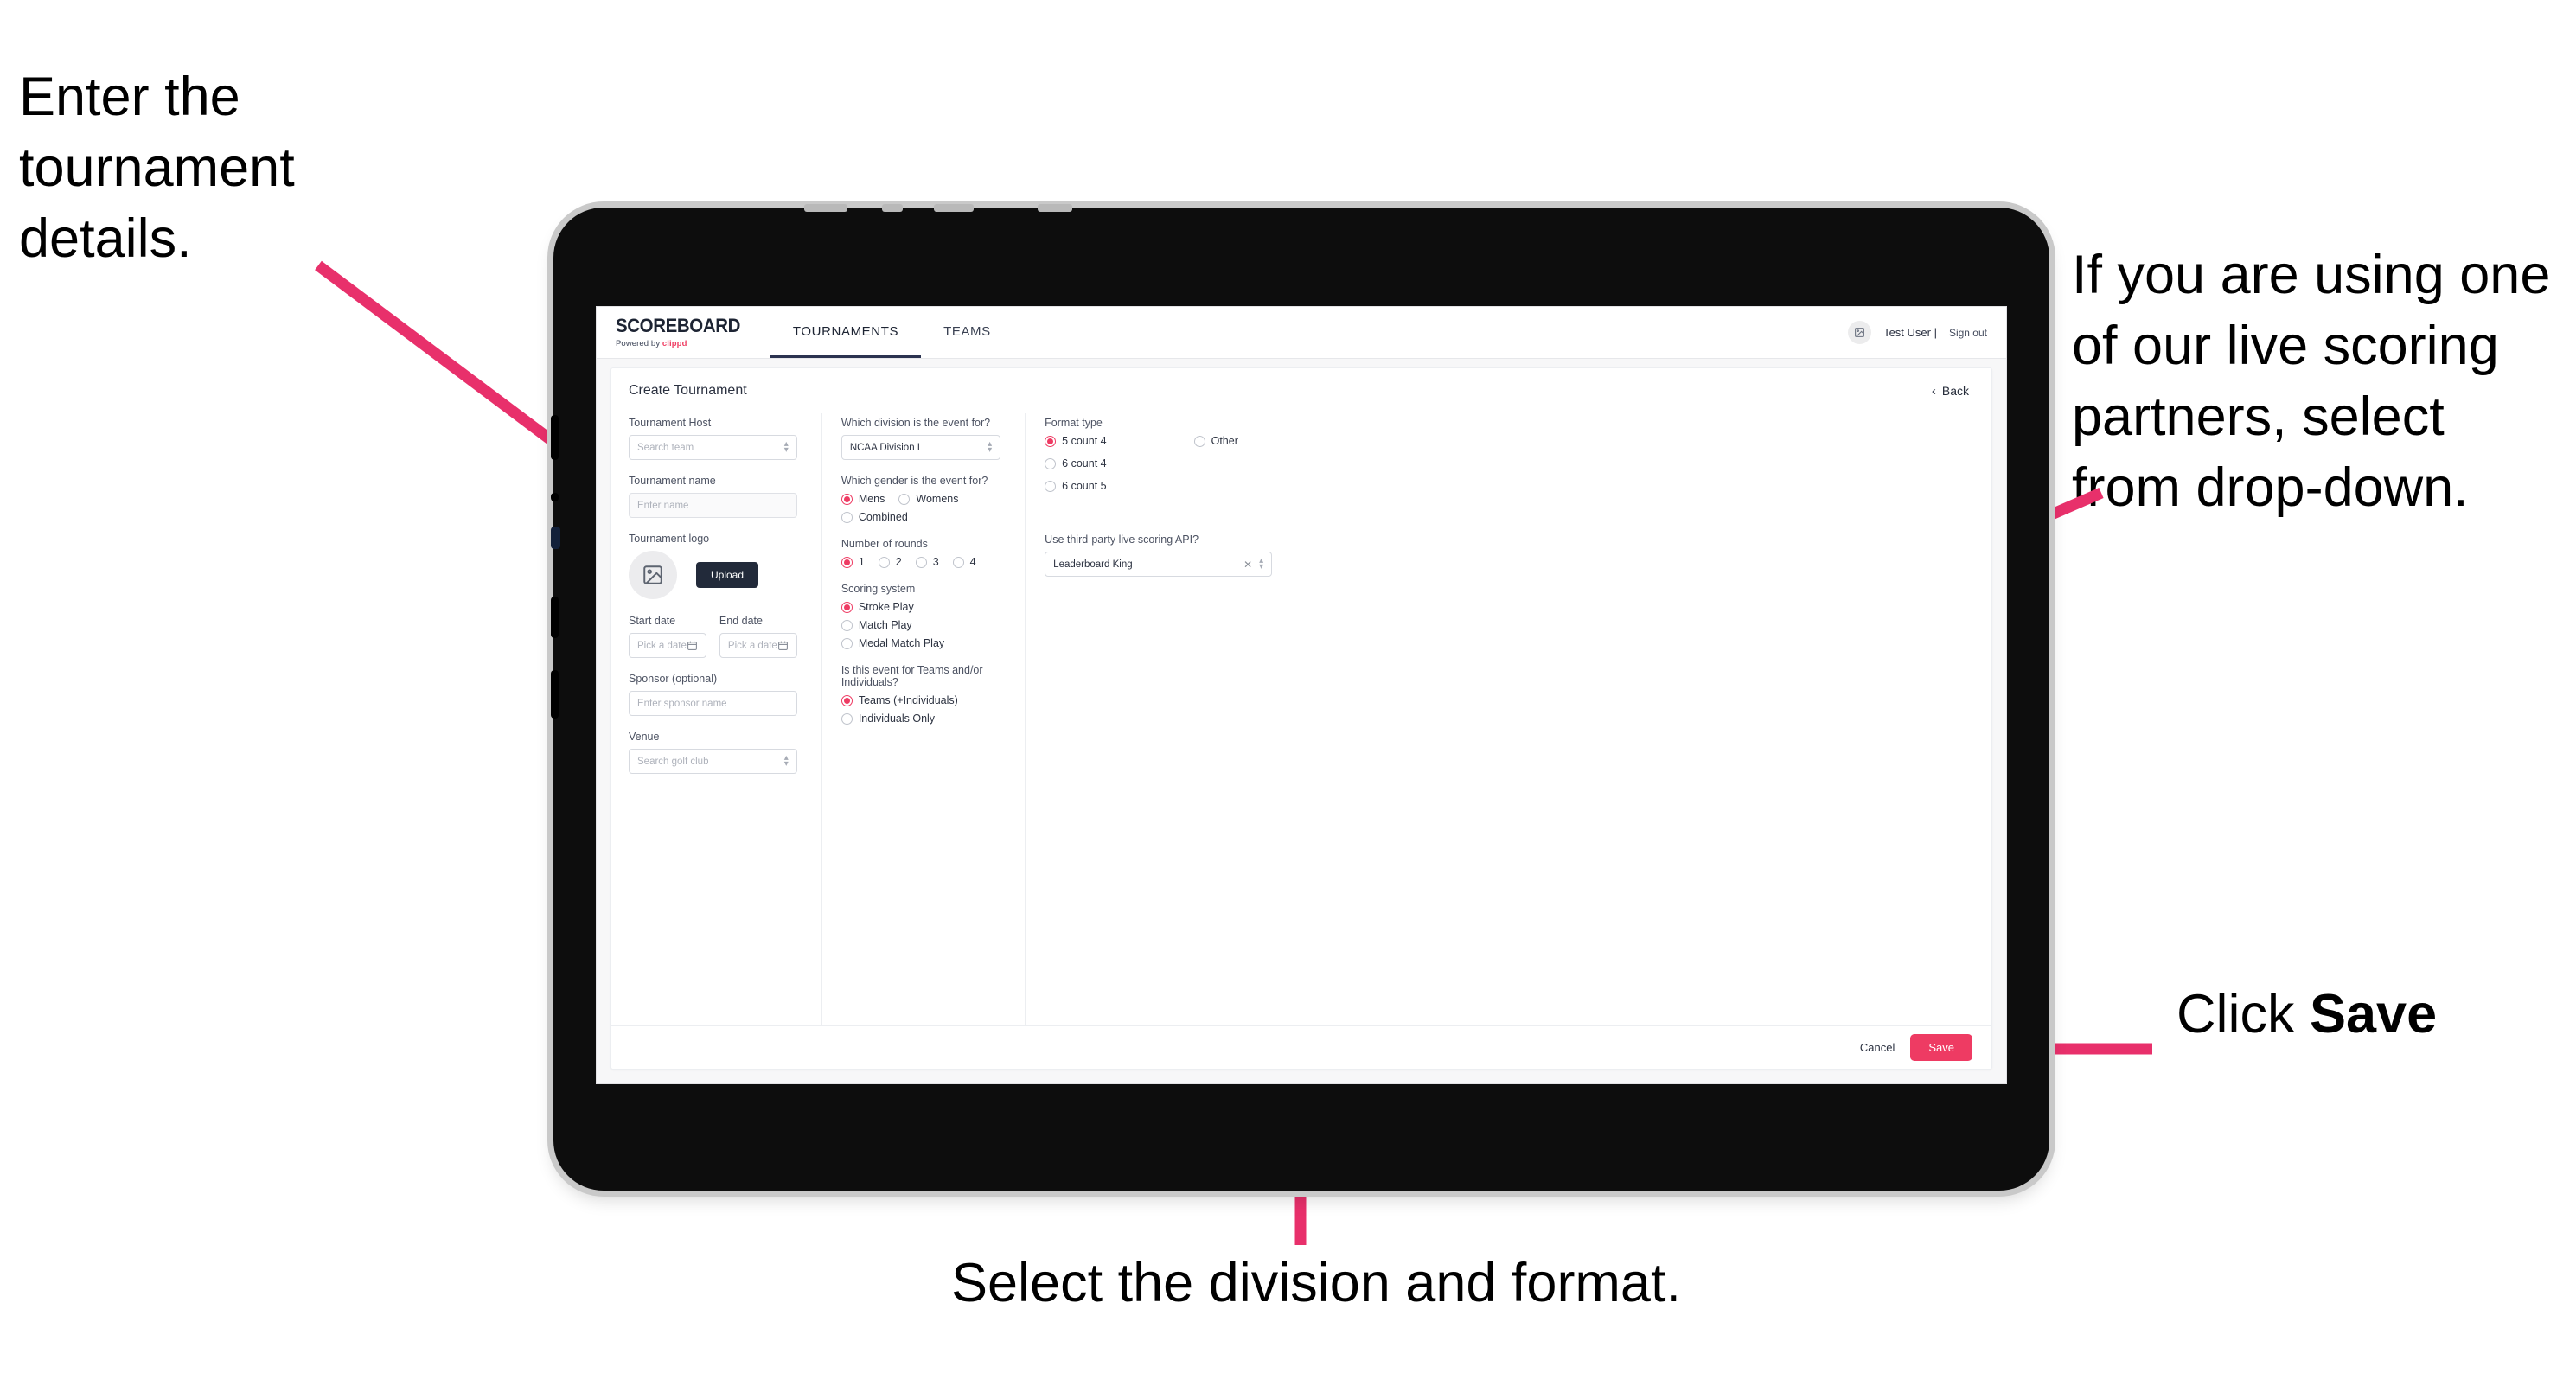 The height and width of the screenshot is (1386, 2576). I want to click on rounds-option-3: 3, so click(927, 562).